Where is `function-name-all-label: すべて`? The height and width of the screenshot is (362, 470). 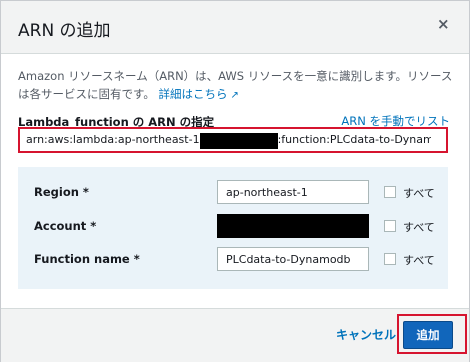 function-name-all-label: すべて is located at coordinates (419, 260).